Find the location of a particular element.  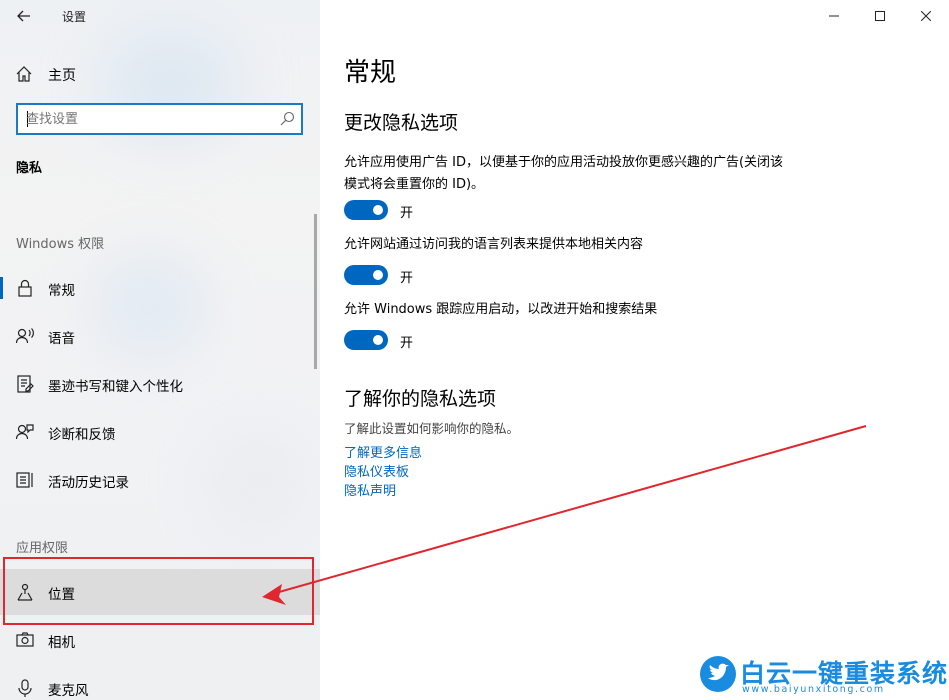

minimize-icon is located at coordinates (834, 16).